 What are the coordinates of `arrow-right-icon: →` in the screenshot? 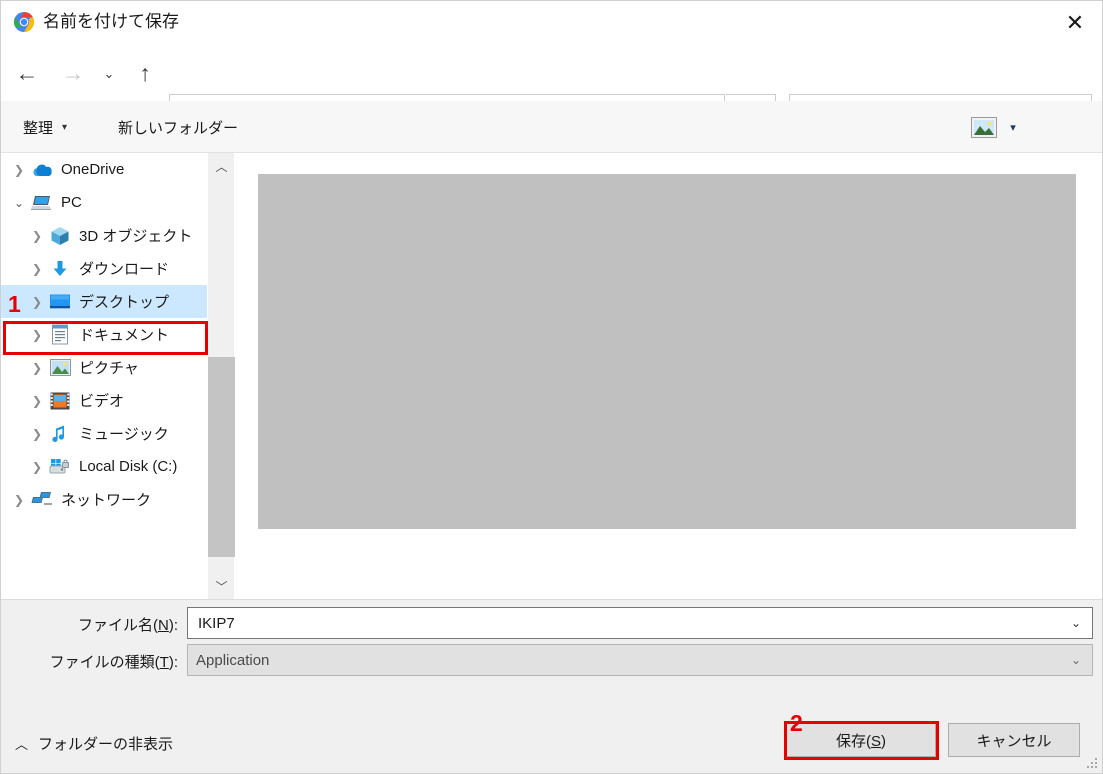 It's located at (73, 72).